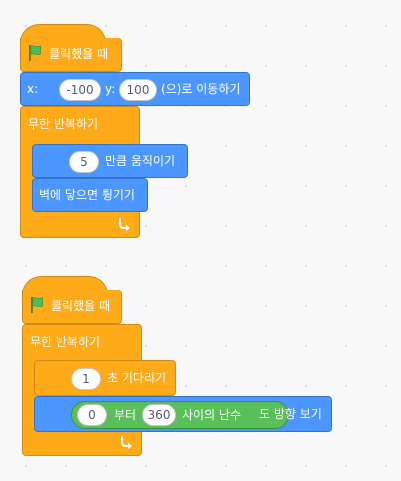 The height and width of the screenshot is (481, 401). I want to click on goto-x-input: -100, so click(80, 90).